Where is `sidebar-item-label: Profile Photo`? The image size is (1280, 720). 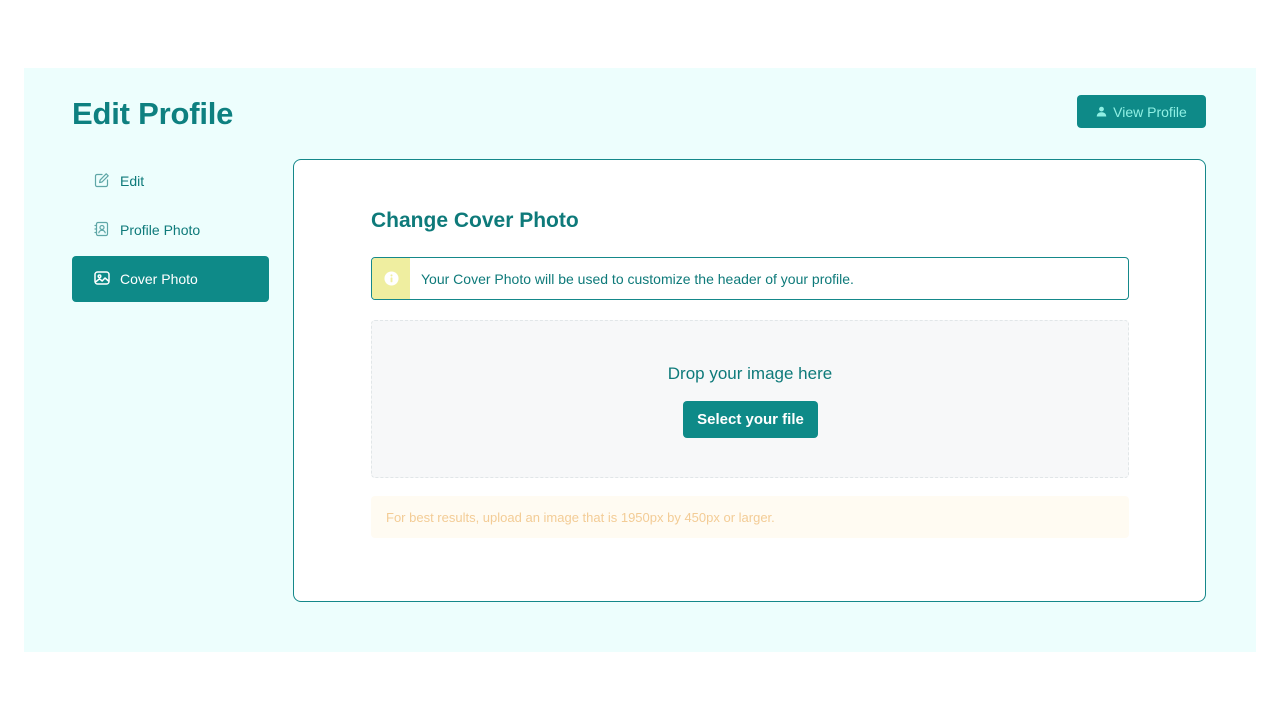
sidebar-item-label: Profile Photo is located at coordinates (160, 230).